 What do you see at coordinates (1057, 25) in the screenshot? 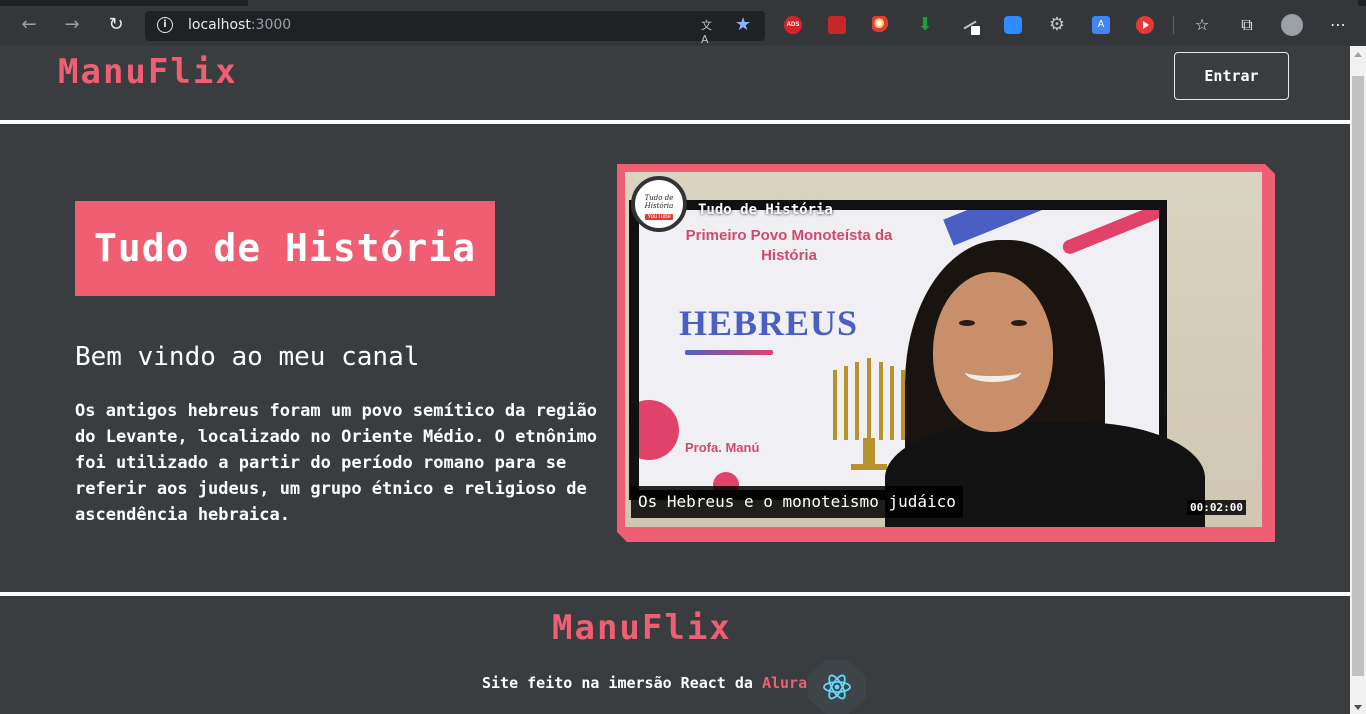
I see `gear-icon: ⚙` at bounding box center [1057, 25].